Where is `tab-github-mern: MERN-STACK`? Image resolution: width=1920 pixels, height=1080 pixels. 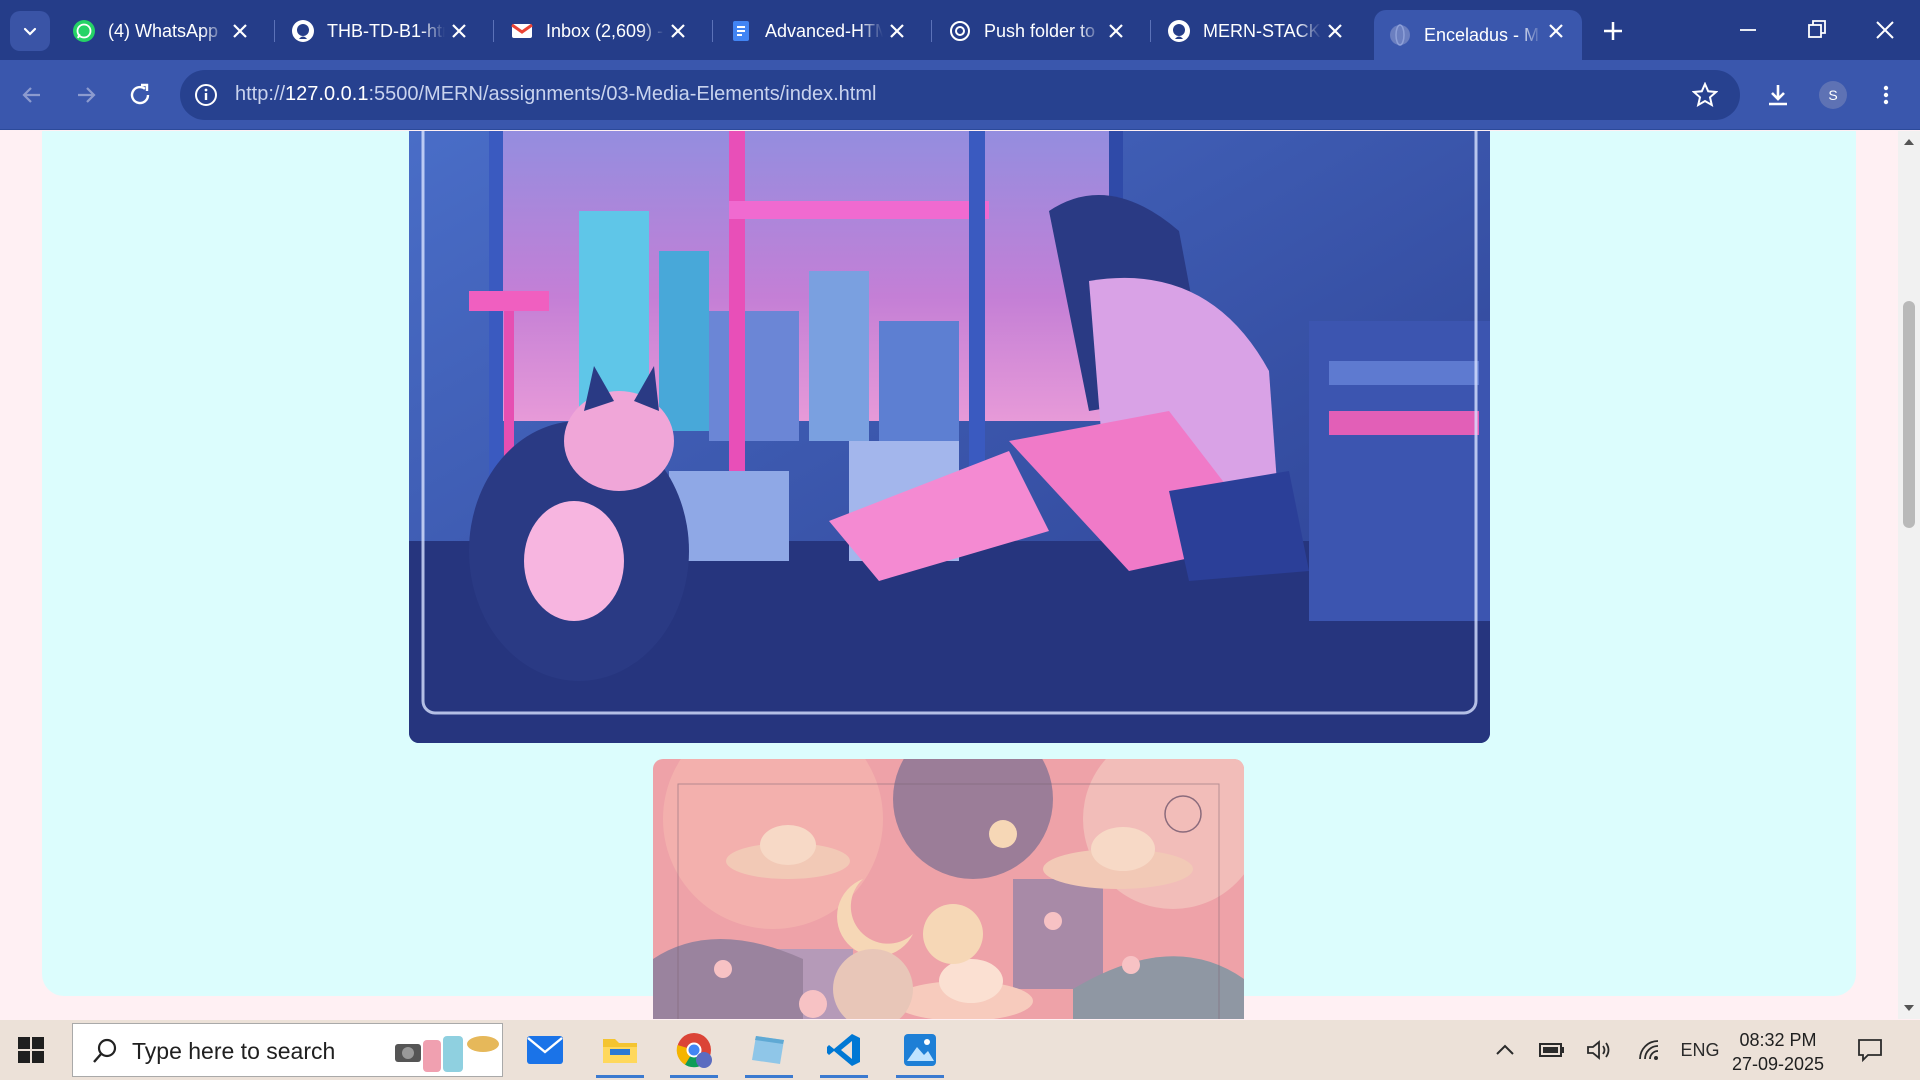
tab-github-mern: MERN-STACK is located at coordinates (1257, 31).